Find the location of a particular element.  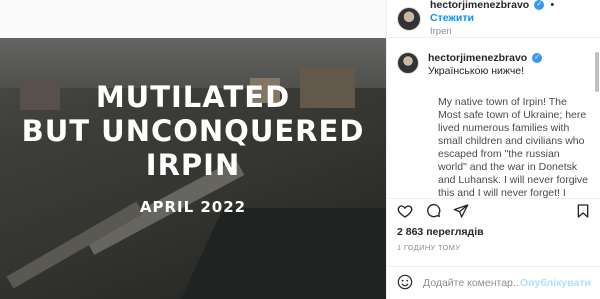

bookmark-icon is located at coordinates (583, 210).